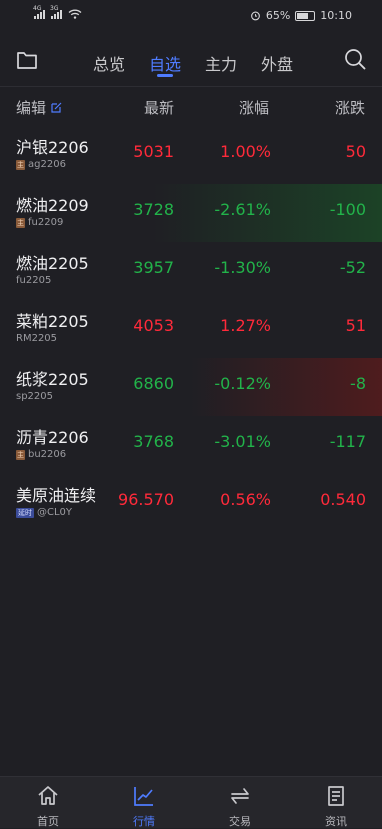 The width and height of the screenshot is (382, 829). I want to click on quote-row: 沪银2206 主 ag2206 5031 1.00% 50, so click(191, 155).